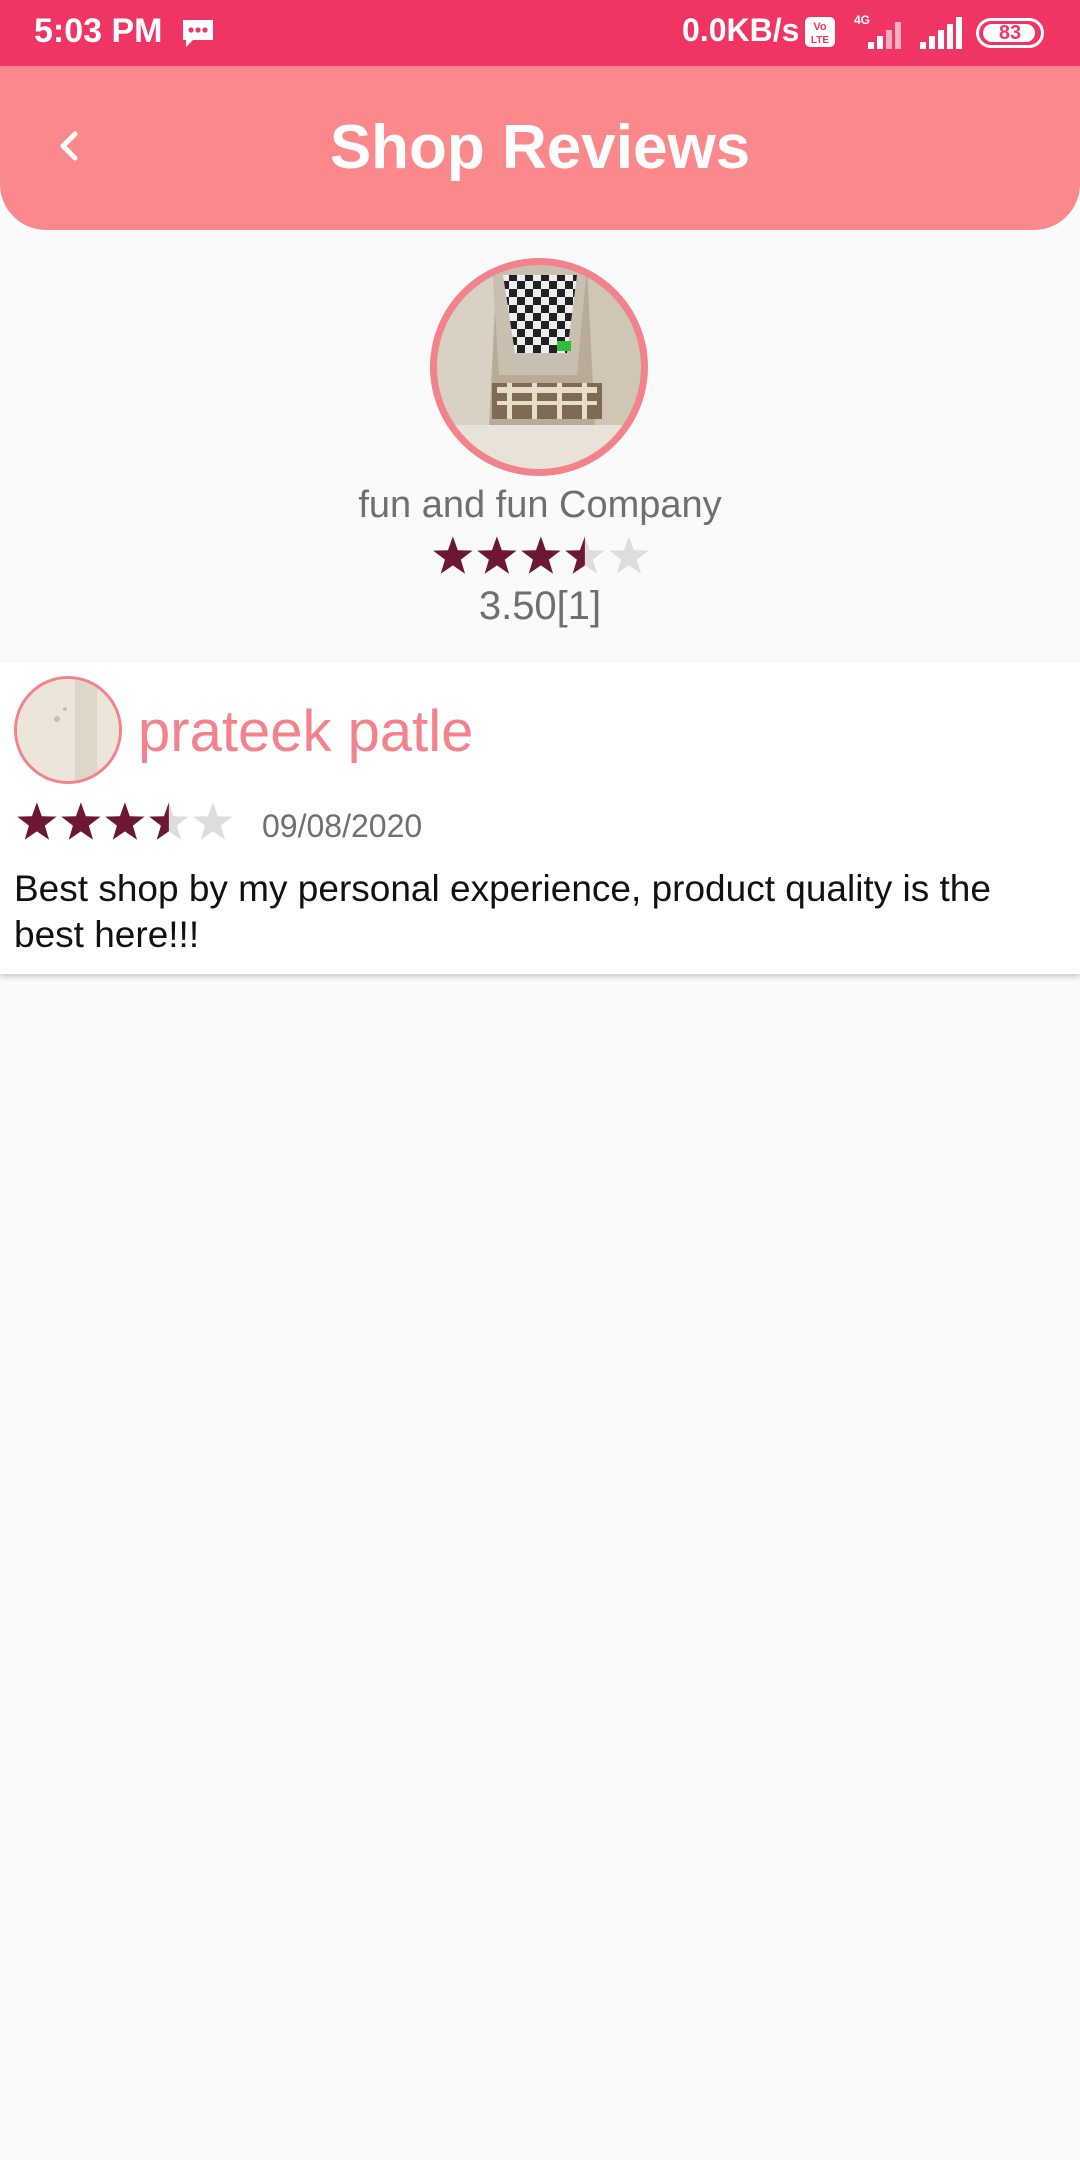  Describe the element at coordinates (306, 731) in the screenshot. I see `reviewer-name: prateek patle` at that location.